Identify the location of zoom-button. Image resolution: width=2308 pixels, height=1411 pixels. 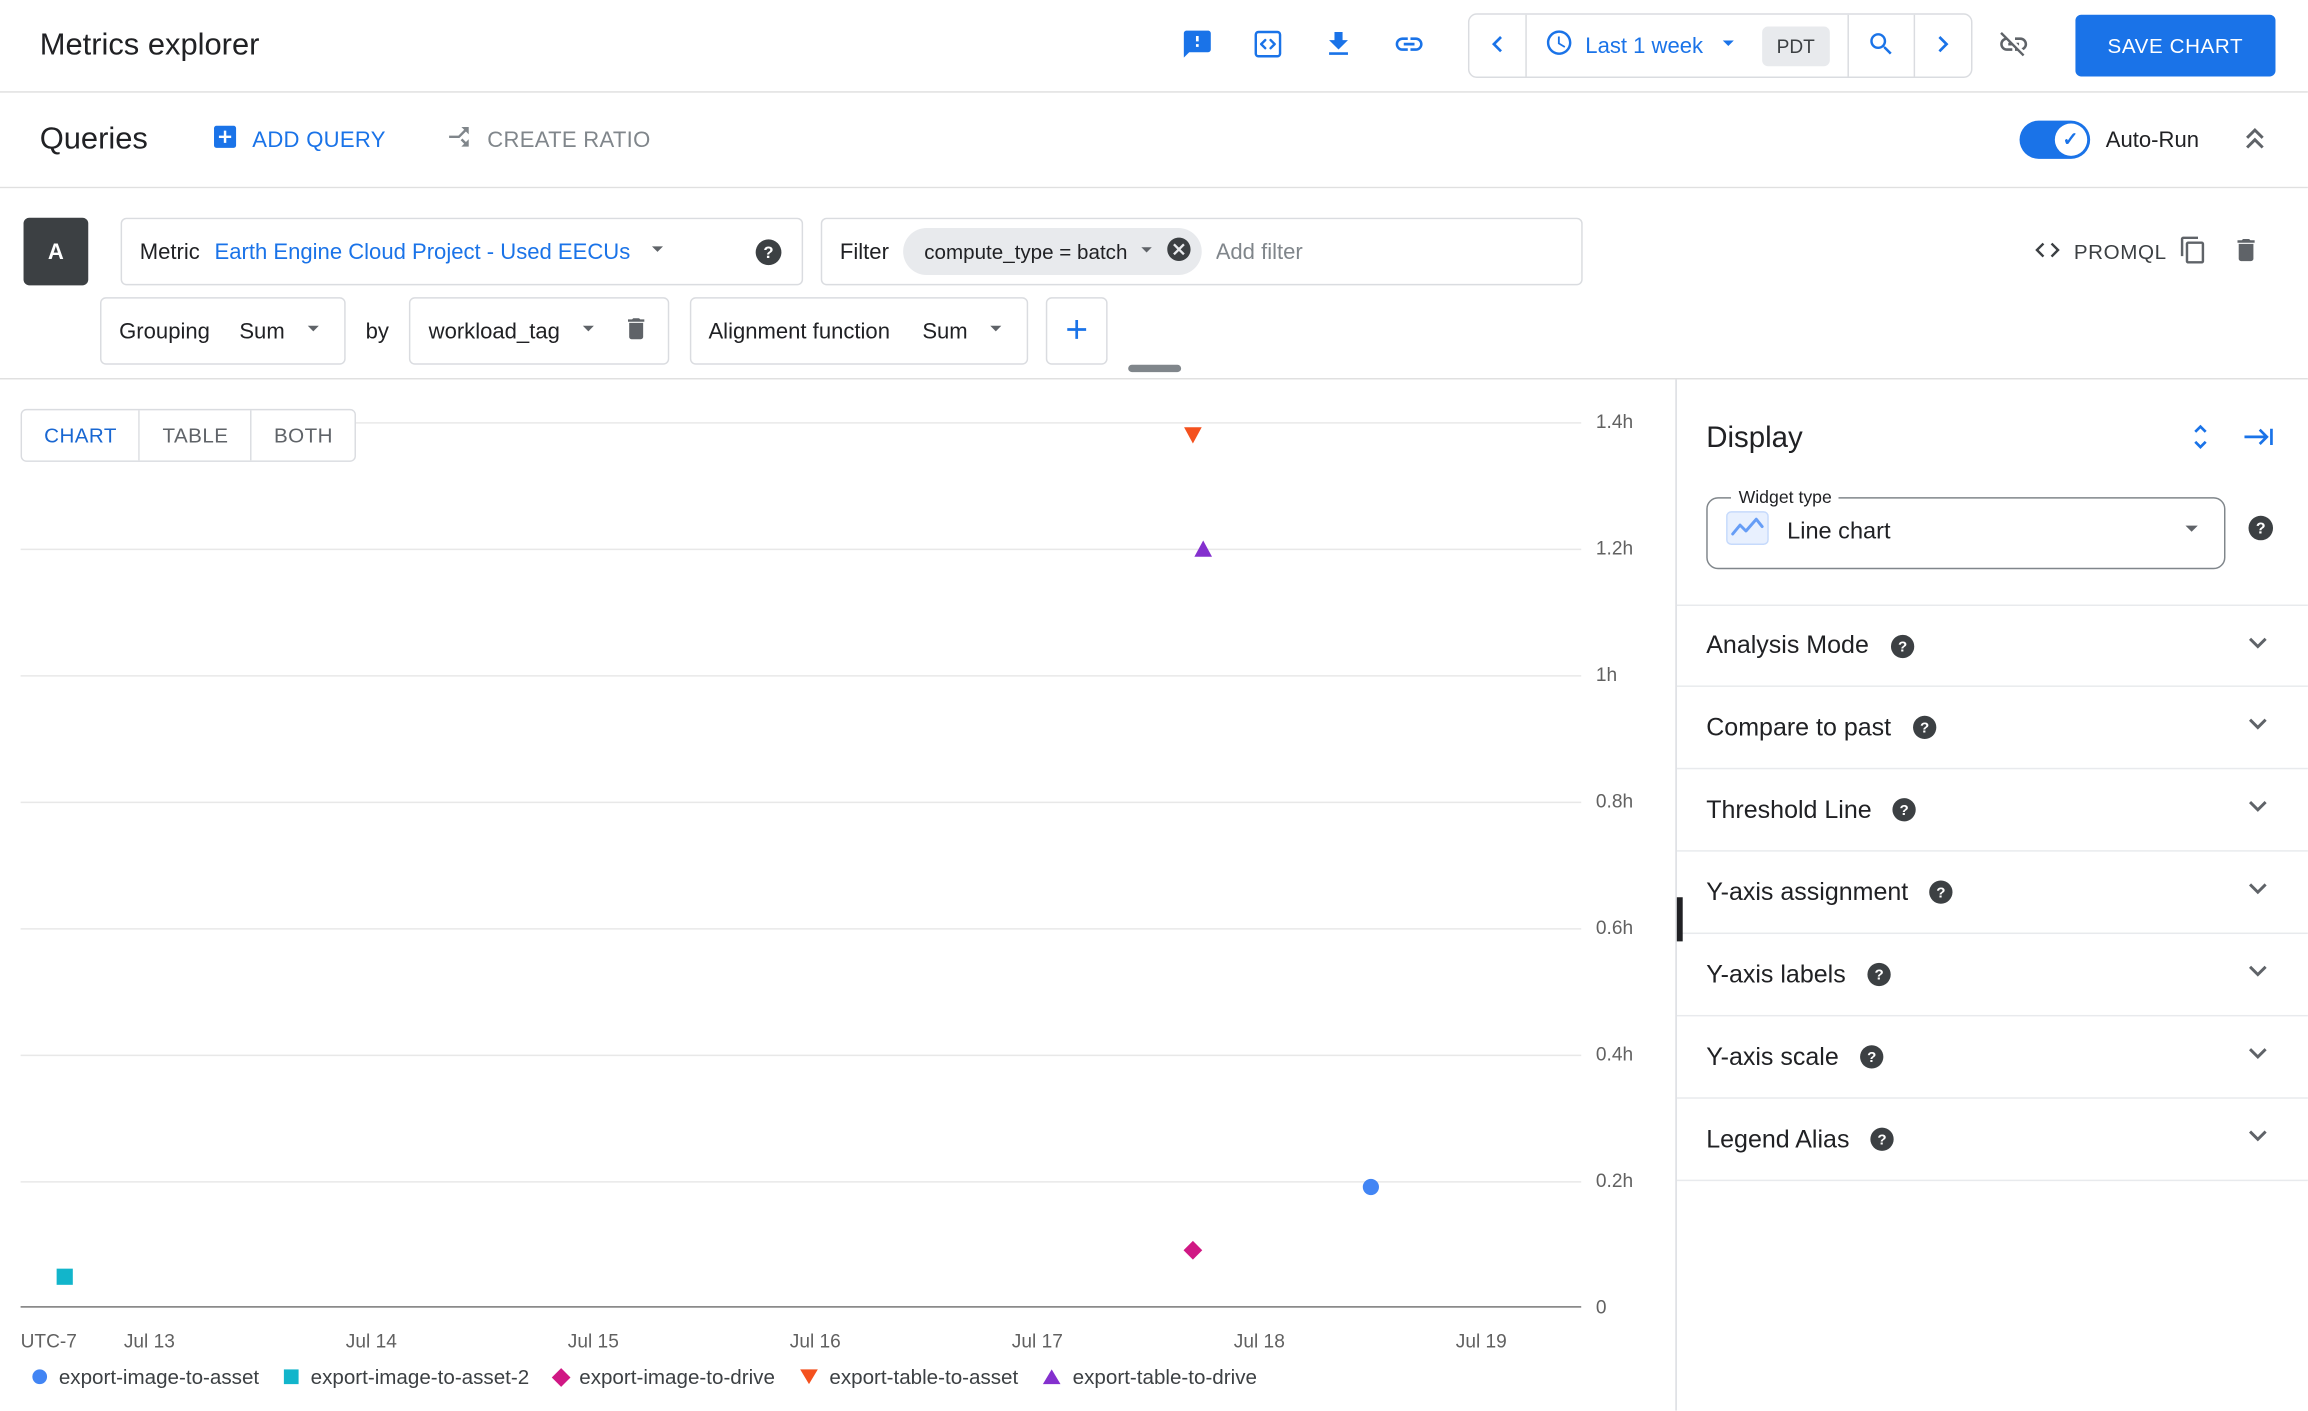
(1881, 46).